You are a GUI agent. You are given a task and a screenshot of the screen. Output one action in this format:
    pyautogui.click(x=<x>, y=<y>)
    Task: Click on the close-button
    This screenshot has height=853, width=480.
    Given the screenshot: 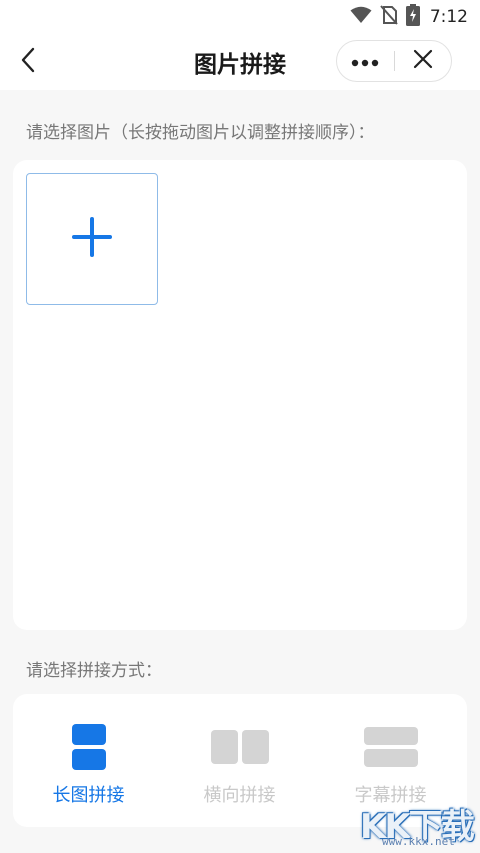 What is the action you would take?
    pyautogui.click(x=422, y=61)
    